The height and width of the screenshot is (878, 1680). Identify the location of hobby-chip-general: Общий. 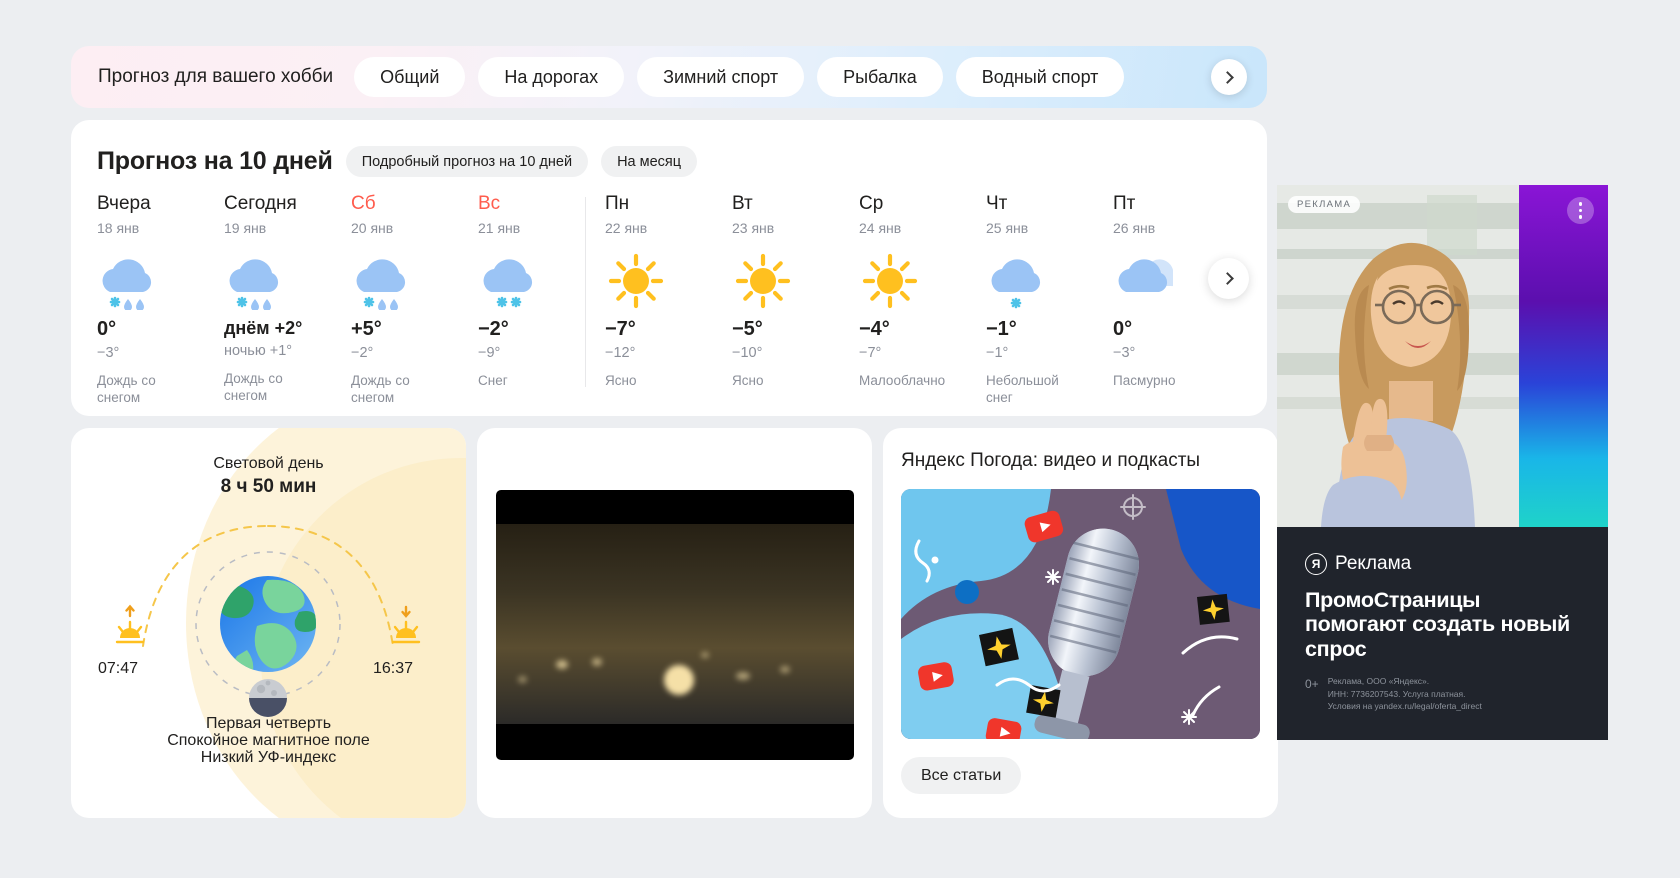
(410, 77).